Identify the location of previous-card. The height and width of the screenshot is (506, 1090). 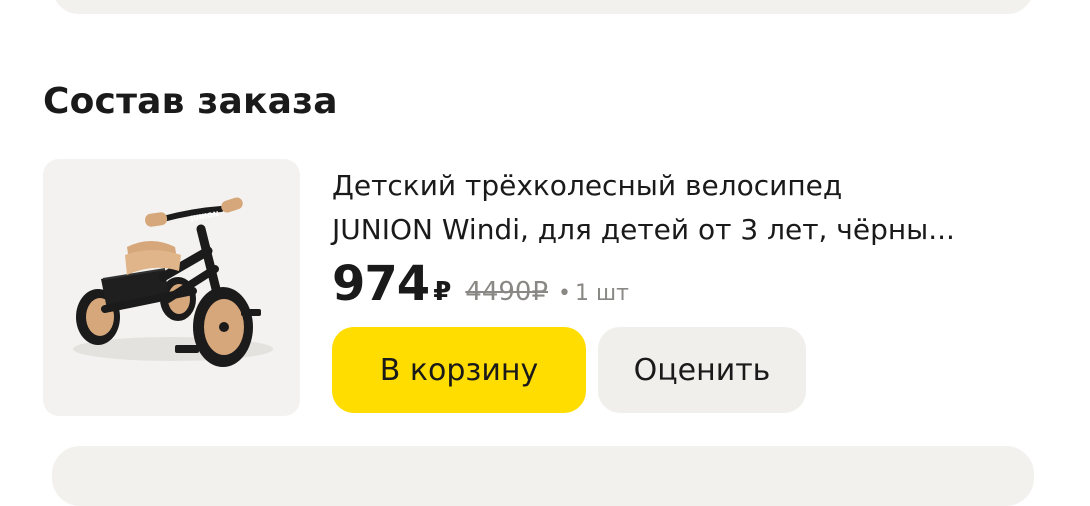
(543, 7).